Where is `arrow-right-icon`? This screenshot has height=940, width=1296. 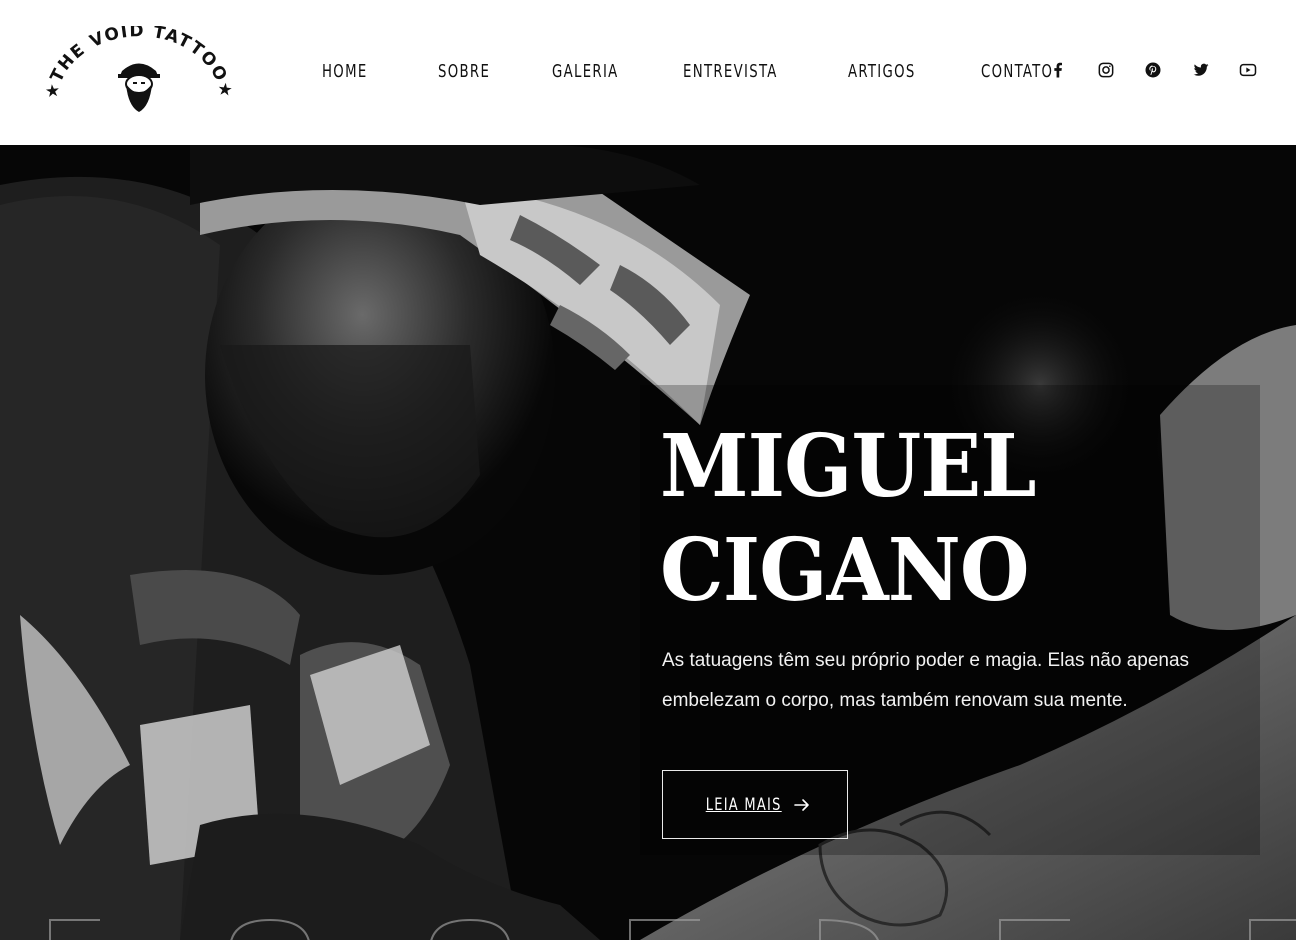 arrow-right-icon is located at coordinates (801, 804).